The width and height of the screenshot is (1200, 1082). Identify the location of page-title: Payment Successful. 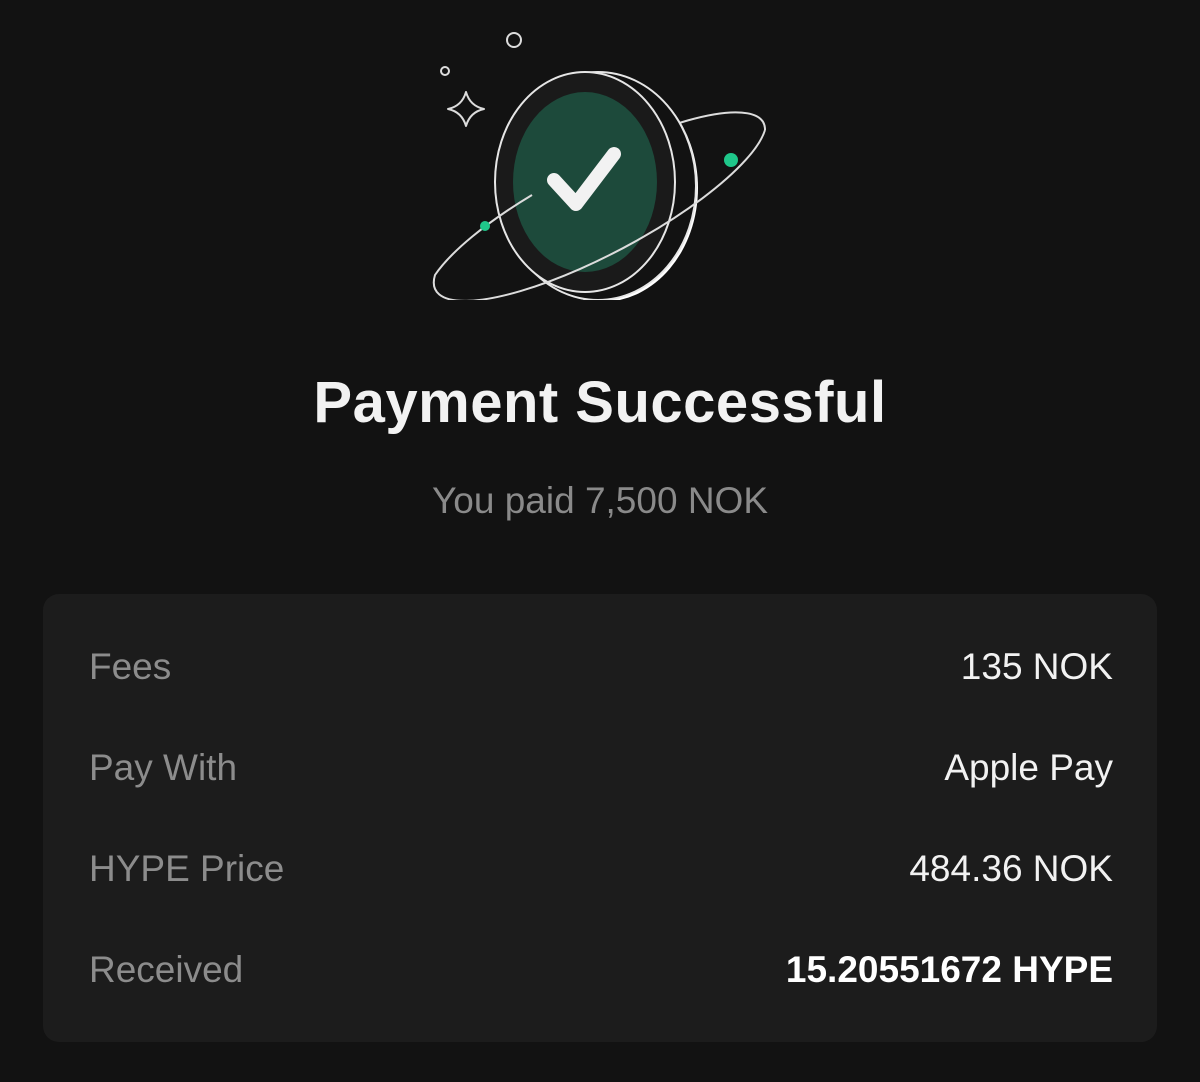
(600, 402).